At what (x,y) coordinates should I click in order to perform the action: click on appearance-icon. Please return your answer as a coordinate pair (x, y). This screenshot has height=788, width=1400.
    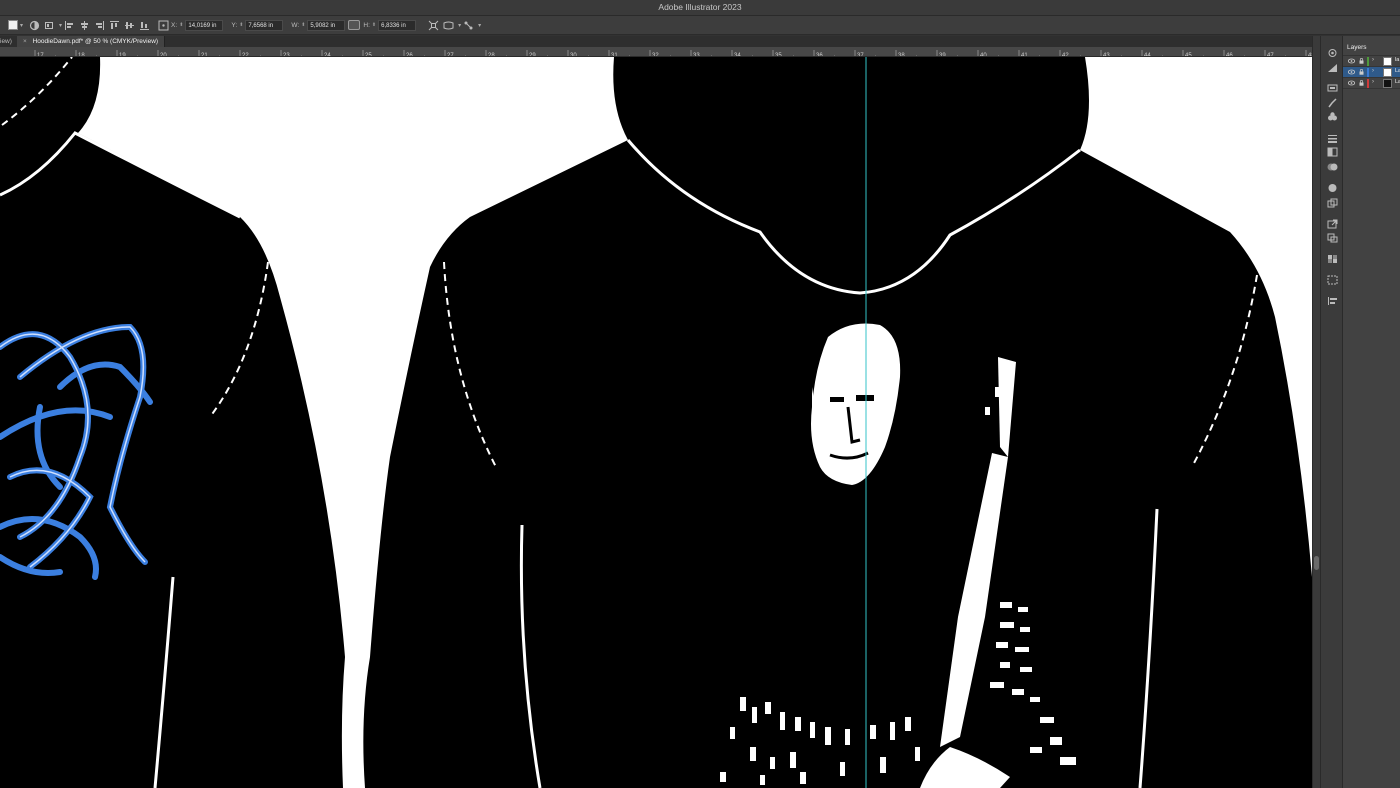
    Looking at the image, I should click on (1332, 53).